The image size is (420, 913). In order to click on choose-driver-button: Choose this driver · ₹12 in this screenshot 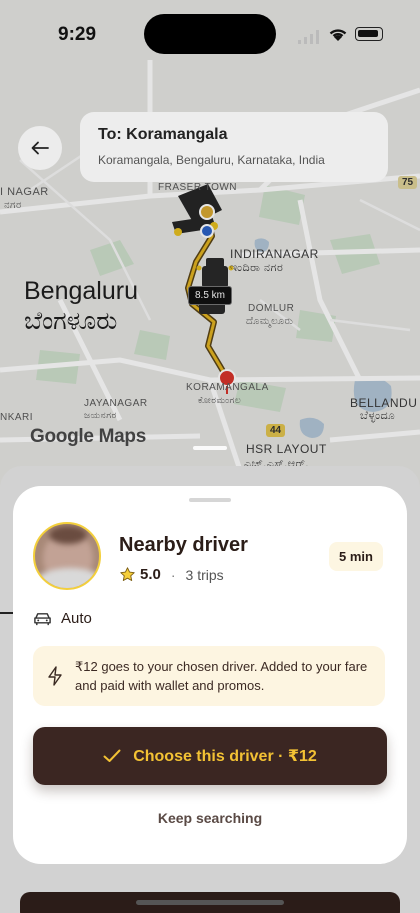, I will do `click(210, 756)`.